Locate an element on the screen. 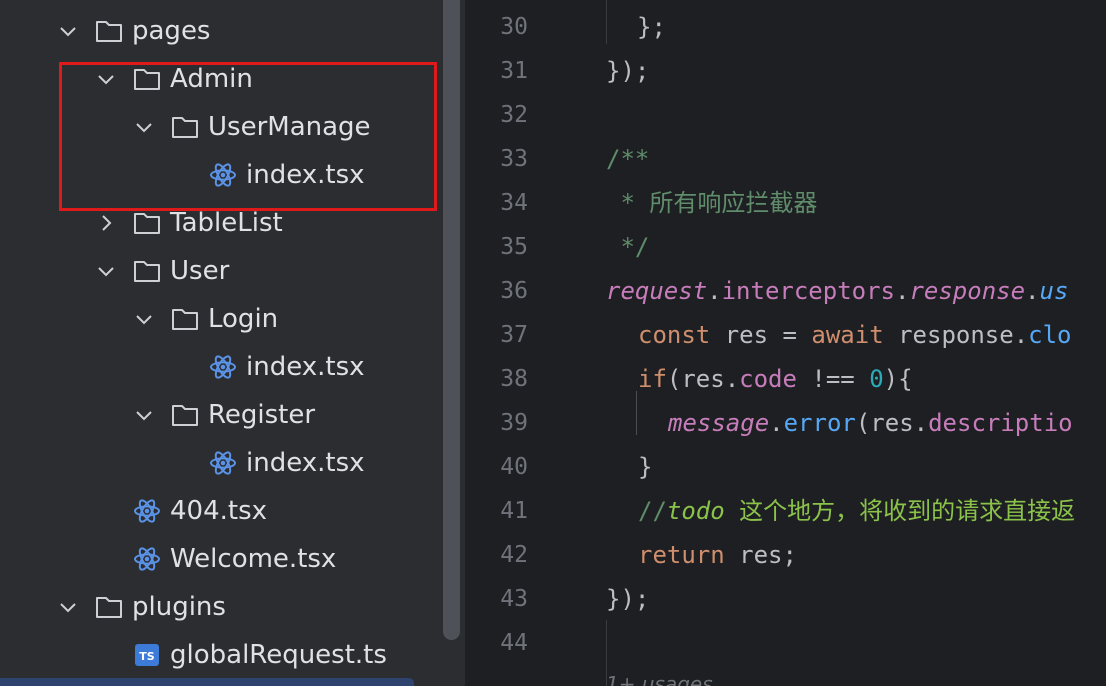 Image resolution: width=1106 pixels, height=686 pixels. tree-item-login: Login is located at coordinates (220, 319).